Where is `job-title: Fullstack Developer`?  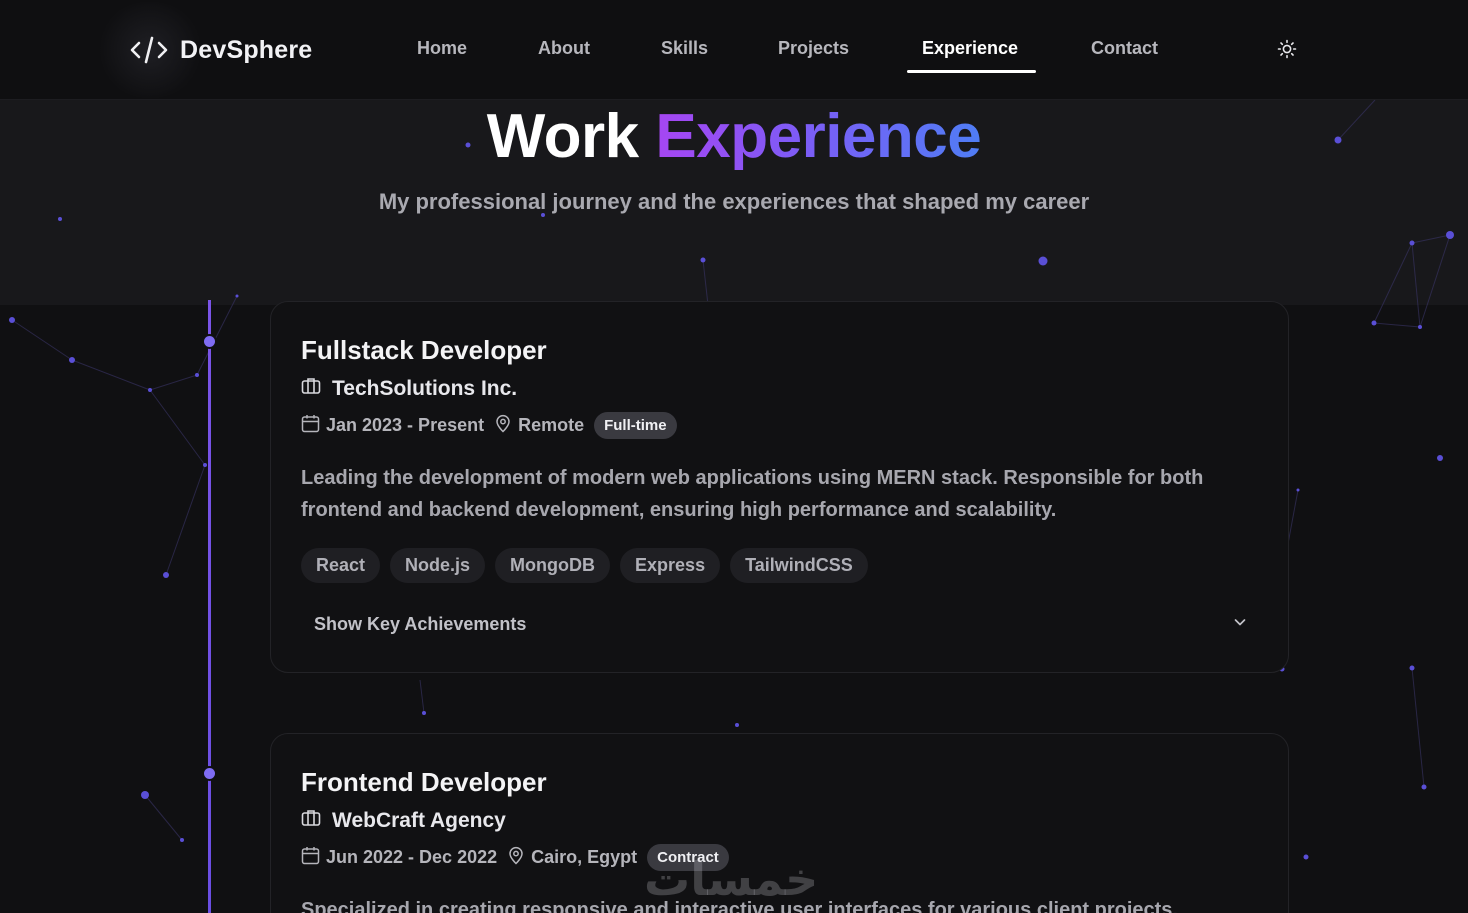
job-title: Fullstack Developer is located at coordinates (424, 350).